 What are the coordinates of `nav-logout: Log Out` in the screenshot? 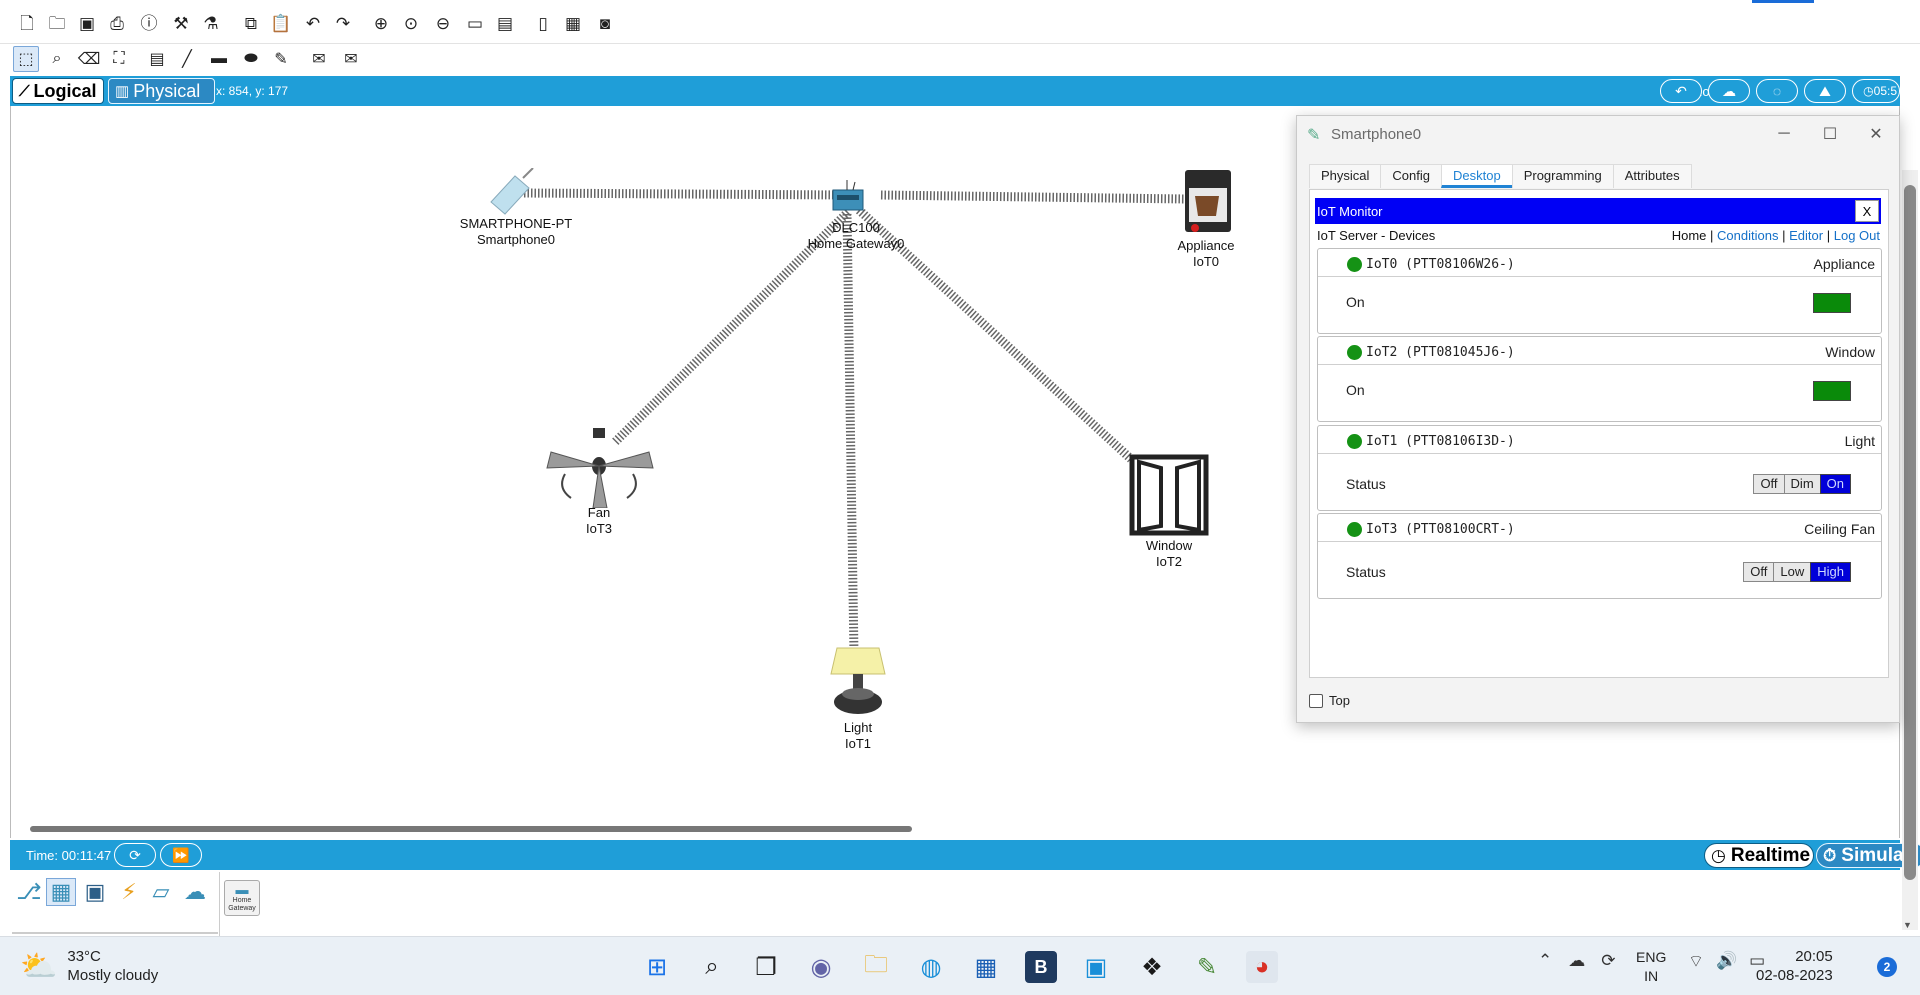 It's located at (1857, 235).